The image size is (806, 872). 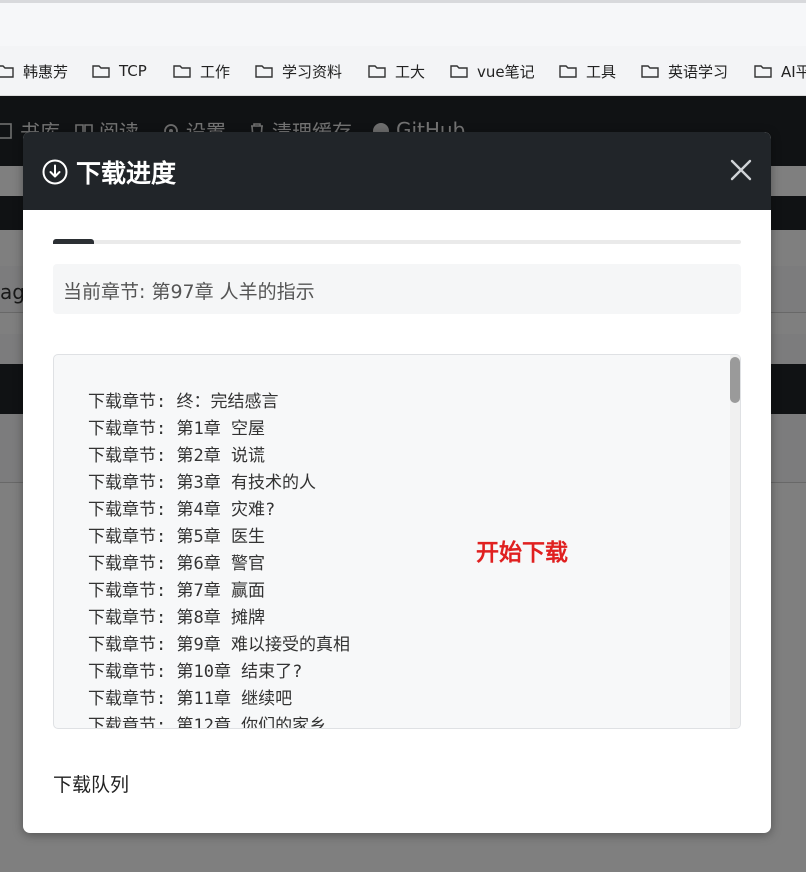 What do you see at coordinates (74, 241) in the screenshot?
I see `progress-fill` at bounding box center [74, 241].